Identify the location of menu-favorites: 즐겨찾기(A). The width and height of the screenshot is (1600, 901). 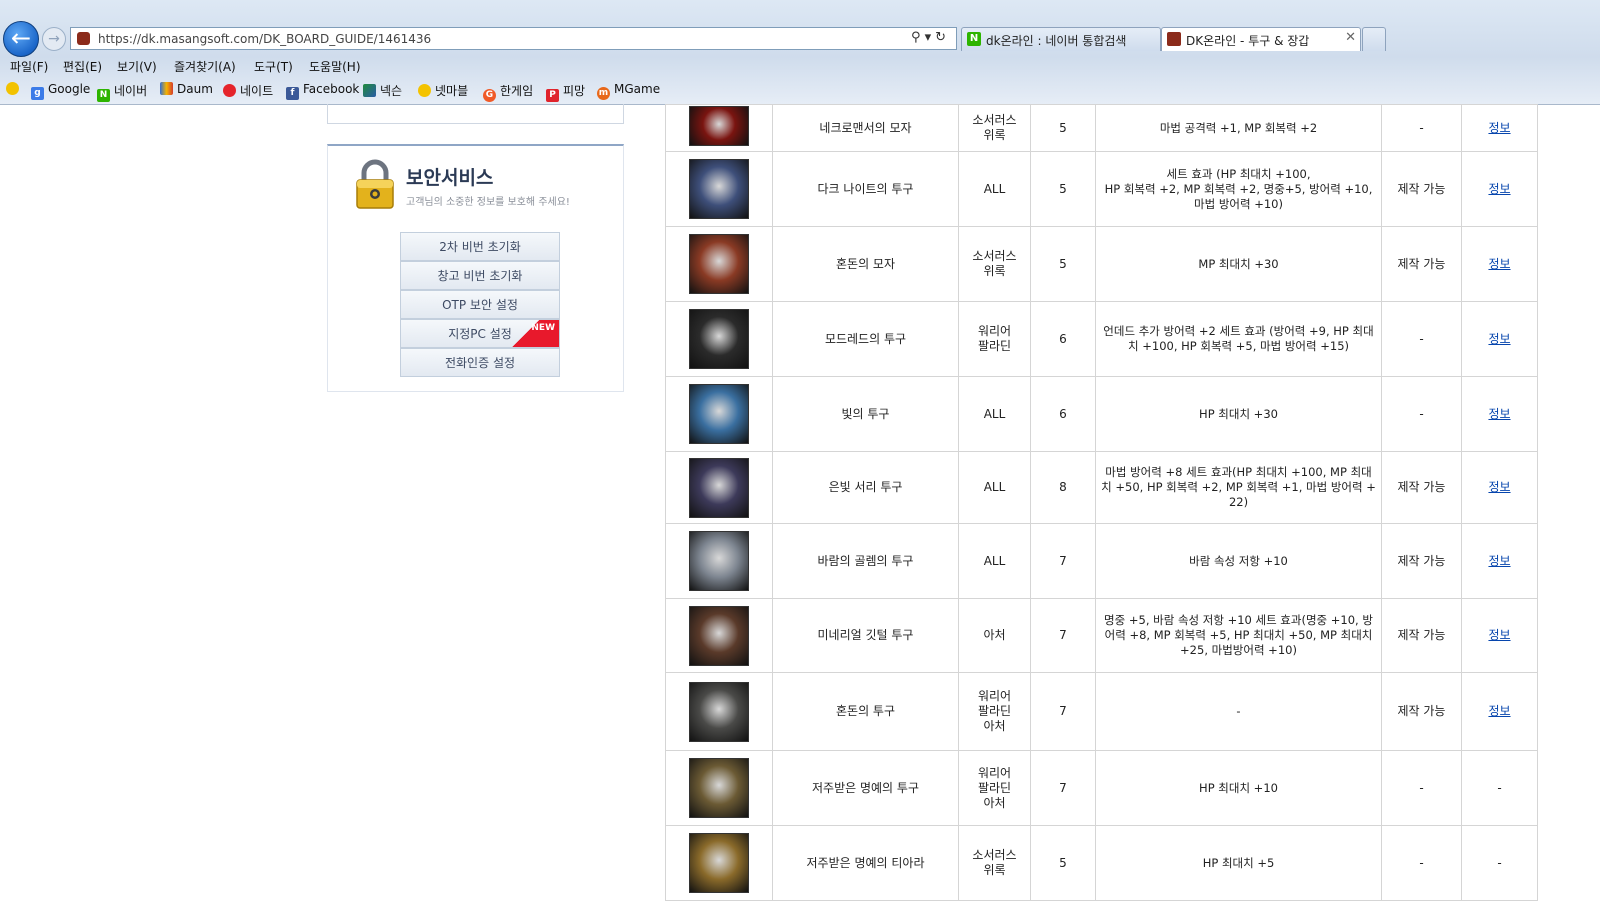
(205, 66).